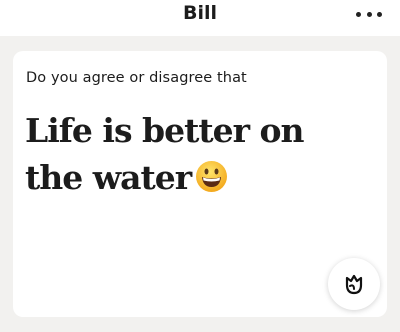 Image resolution: width=400 pixels, height=332 pixels. I want to click on grinning-face-emoji-icon, so click(211, 175).